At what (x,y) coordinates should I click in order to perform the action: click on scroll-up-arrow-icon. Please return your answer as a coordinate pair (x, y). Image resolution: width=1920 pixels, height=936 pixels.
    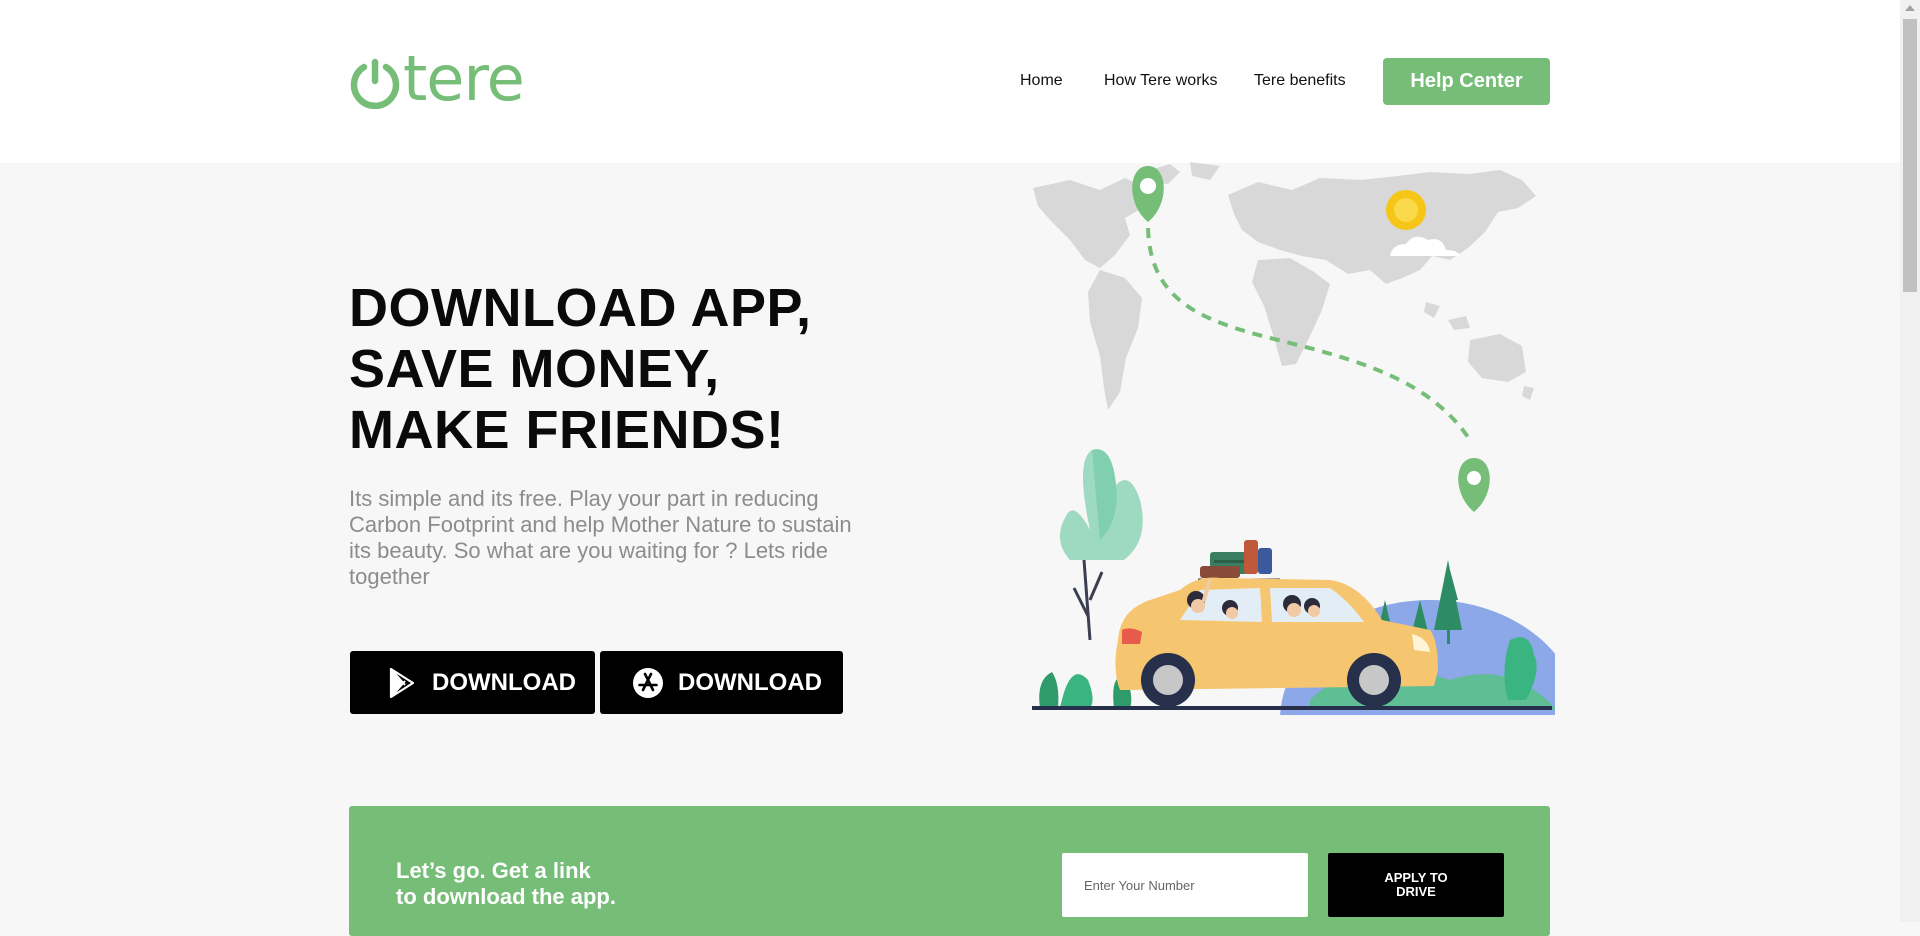
    Looking at the image, I should click on (1910, 8).